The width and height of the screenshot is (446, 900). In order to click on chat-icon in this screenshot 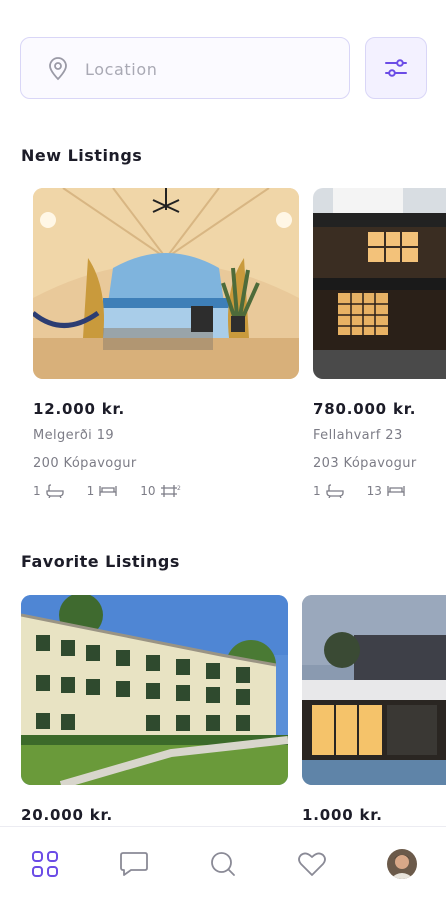, I will do `click(134, 864)`.